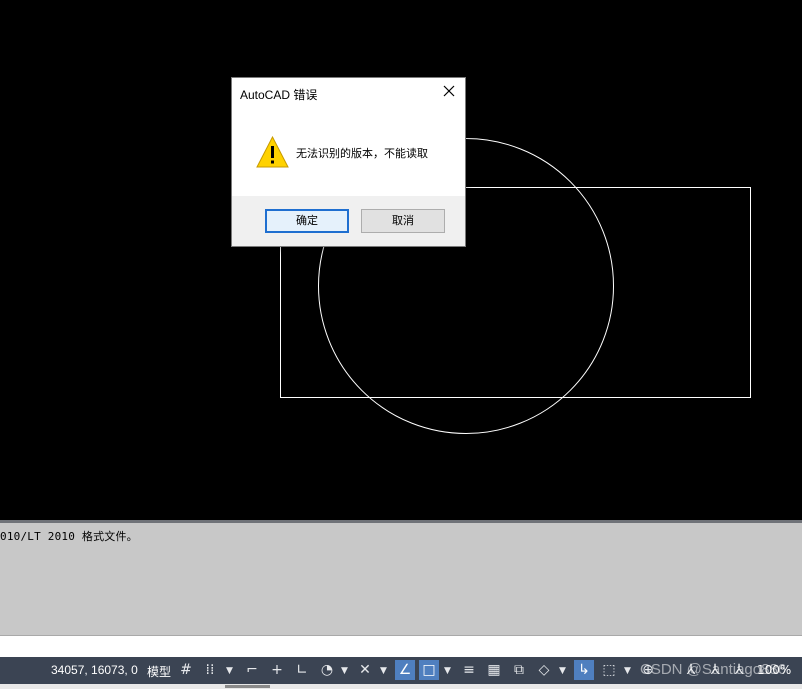 This screenshot has width=802, height=689. What do you see at coordinates (277, 670) in the screenshot?
I see `dynamic-input-icon: +` at bounding box center [277, 670].